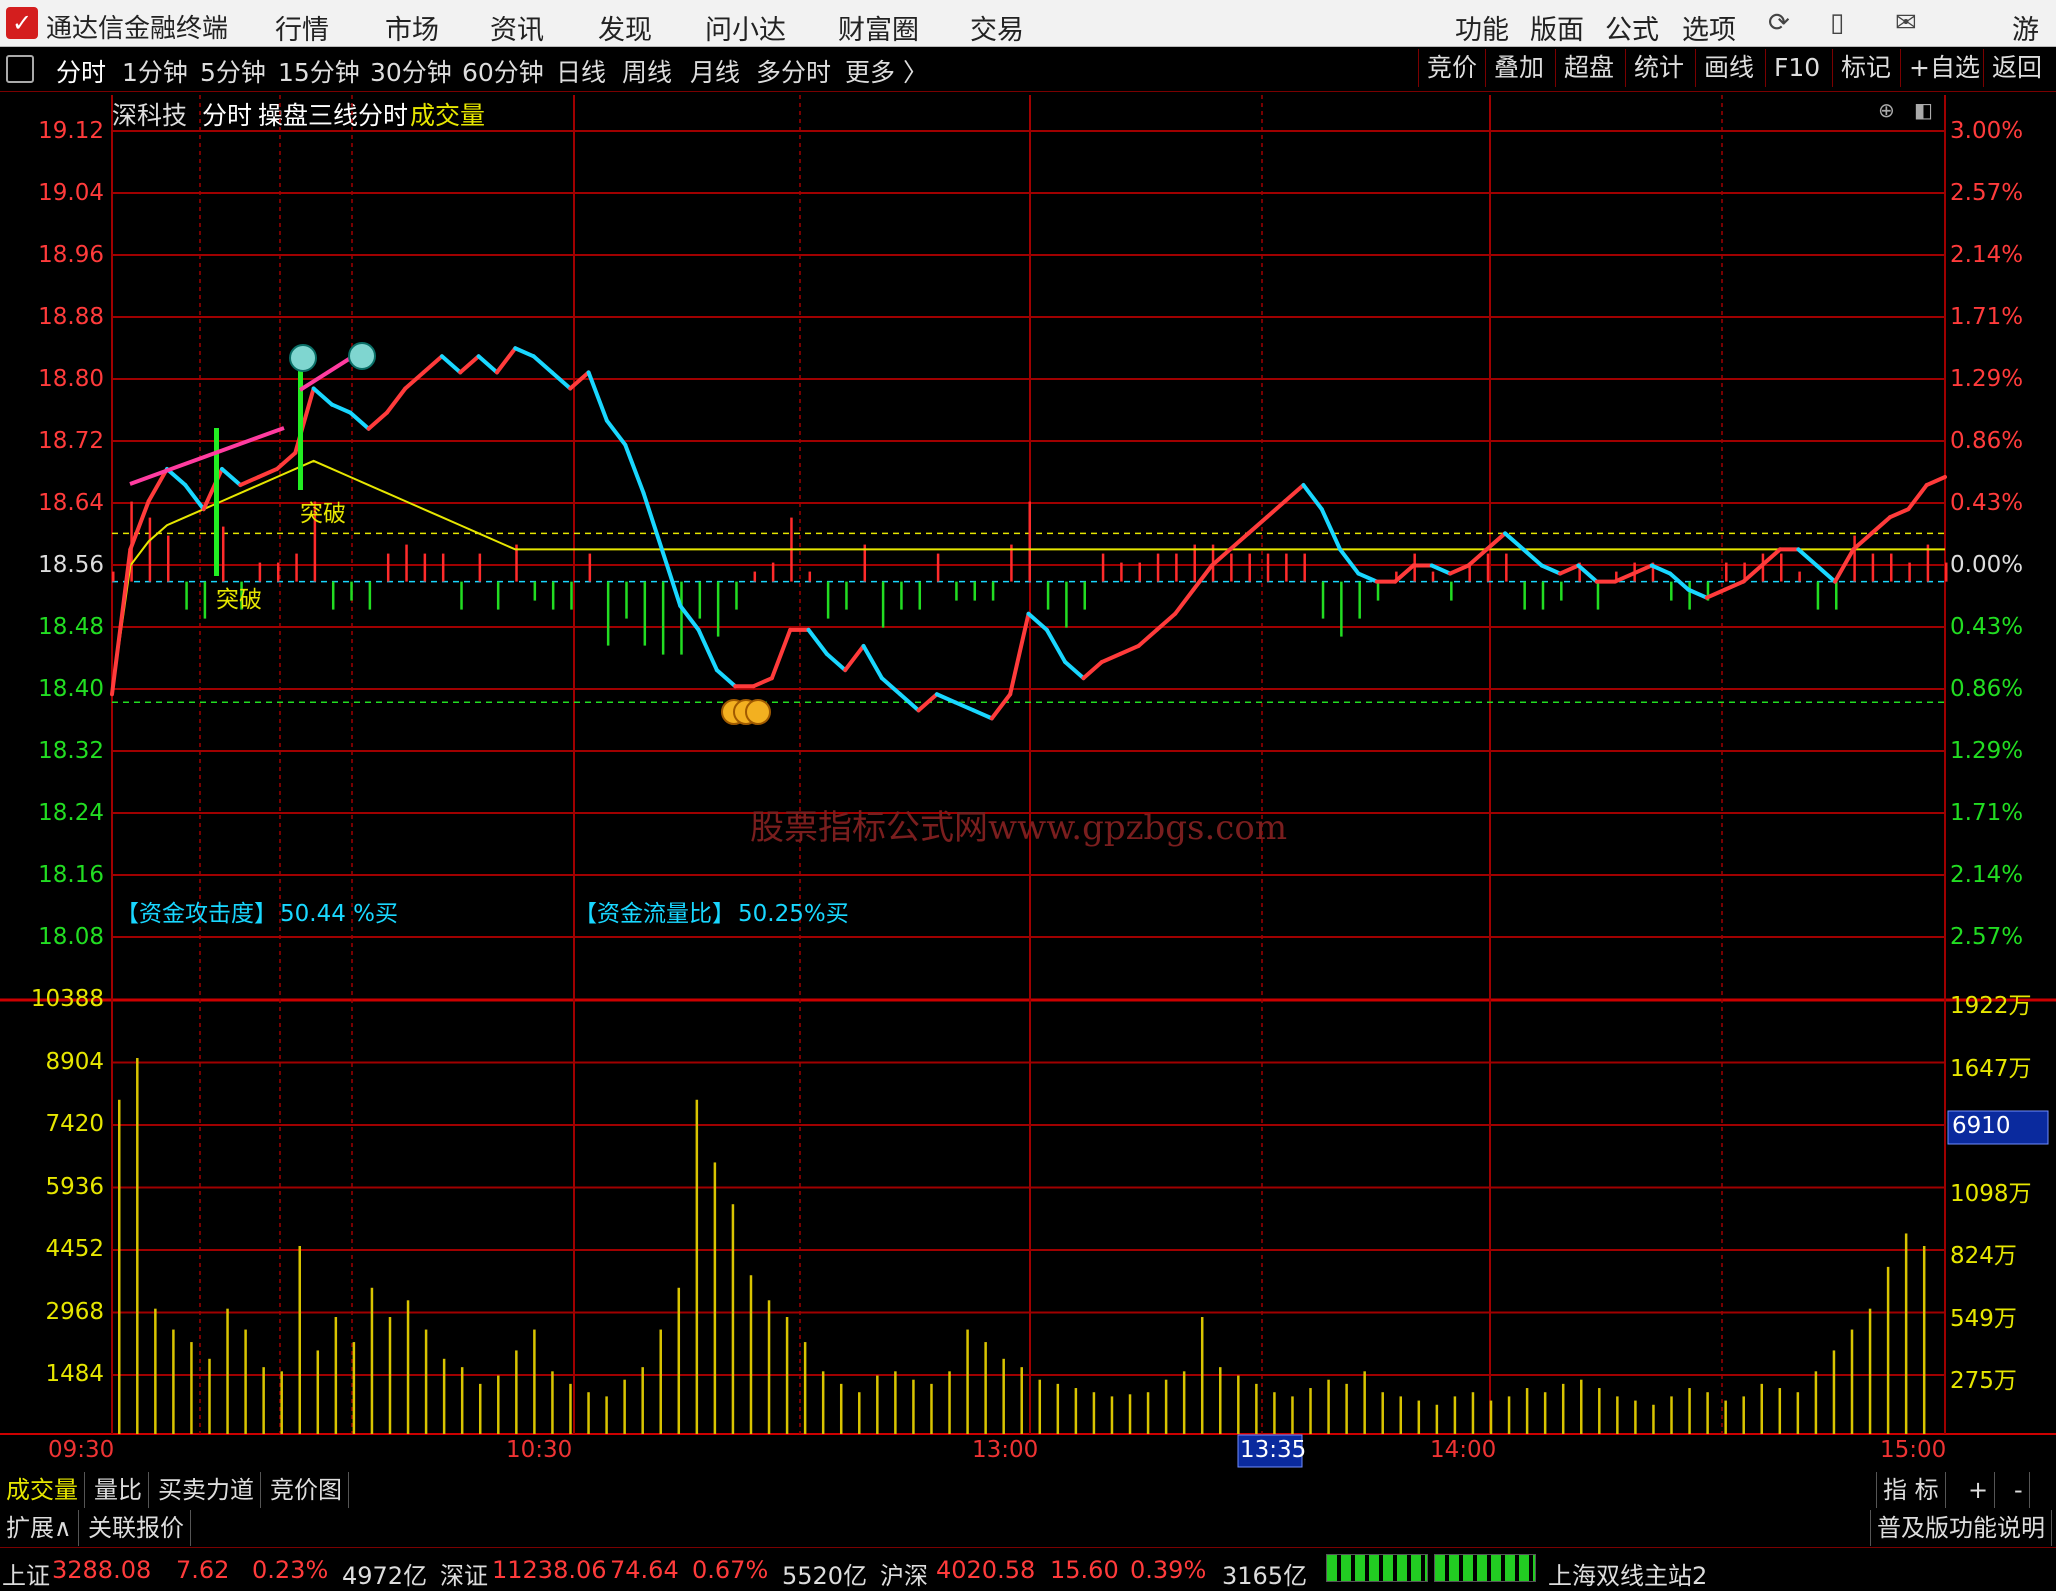 Image resolution: width=2056 pixels, height=1591 pixels. Describe the element at coordinates (745, 27) in the screenshot. I see `menu-wenxiaoda: 问小达` at that location.